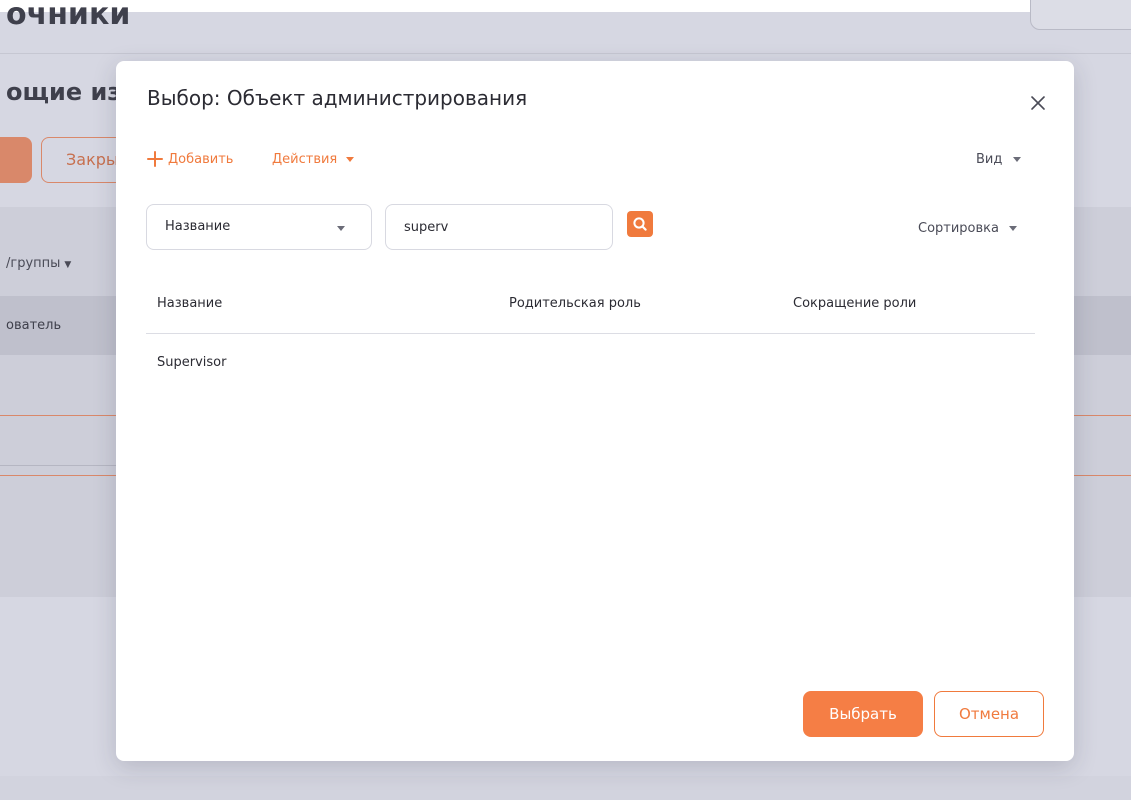  I want to click on background-row-divider, so click(60, 465).